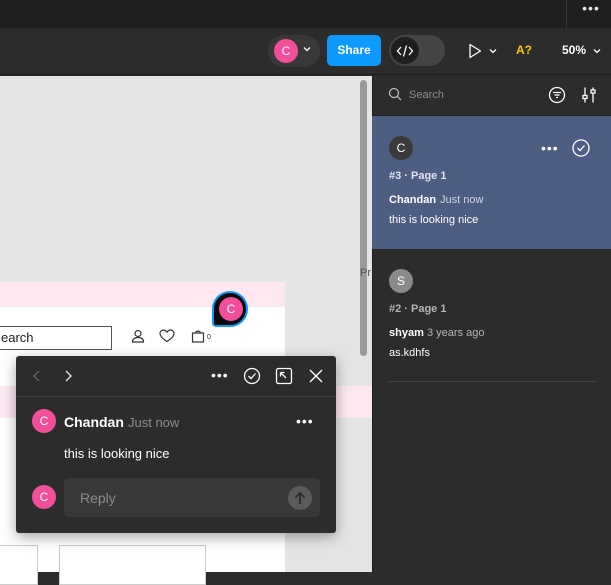 Image resolution: width=611 pixels, height=585 pixels. I want to click on title-bar, so click(305, 14).